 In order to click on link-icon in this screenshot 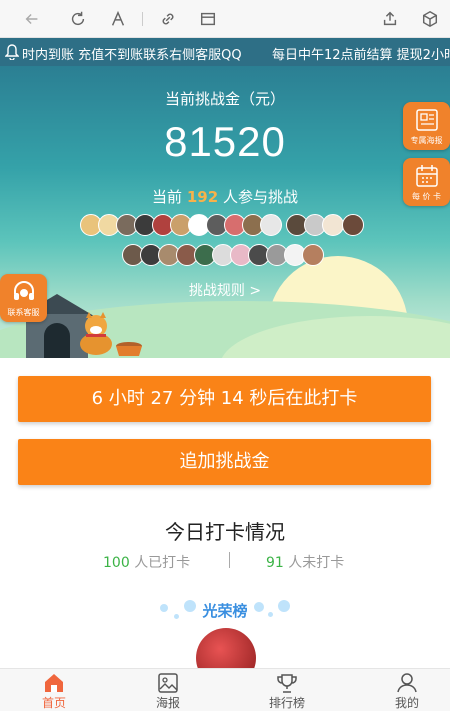, I will do `click(168, 19)`.